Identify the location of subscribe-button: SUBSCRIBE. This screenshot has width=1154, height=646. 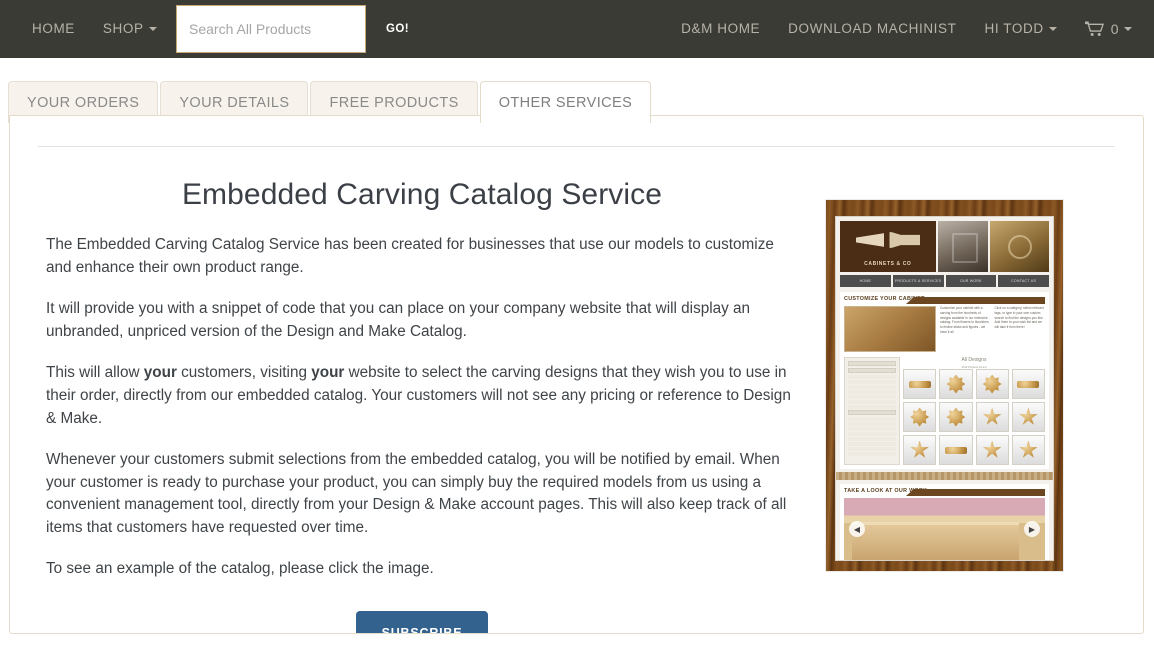
(422, 622).